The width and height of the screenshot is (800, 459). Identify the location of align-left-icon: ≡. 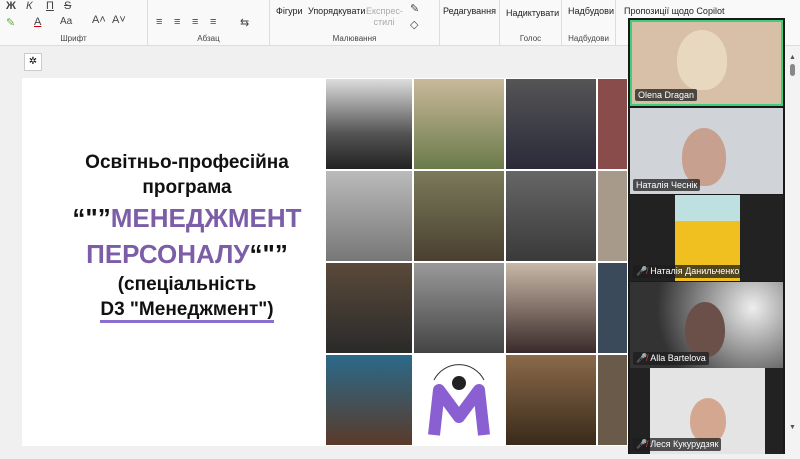
(159, 22).